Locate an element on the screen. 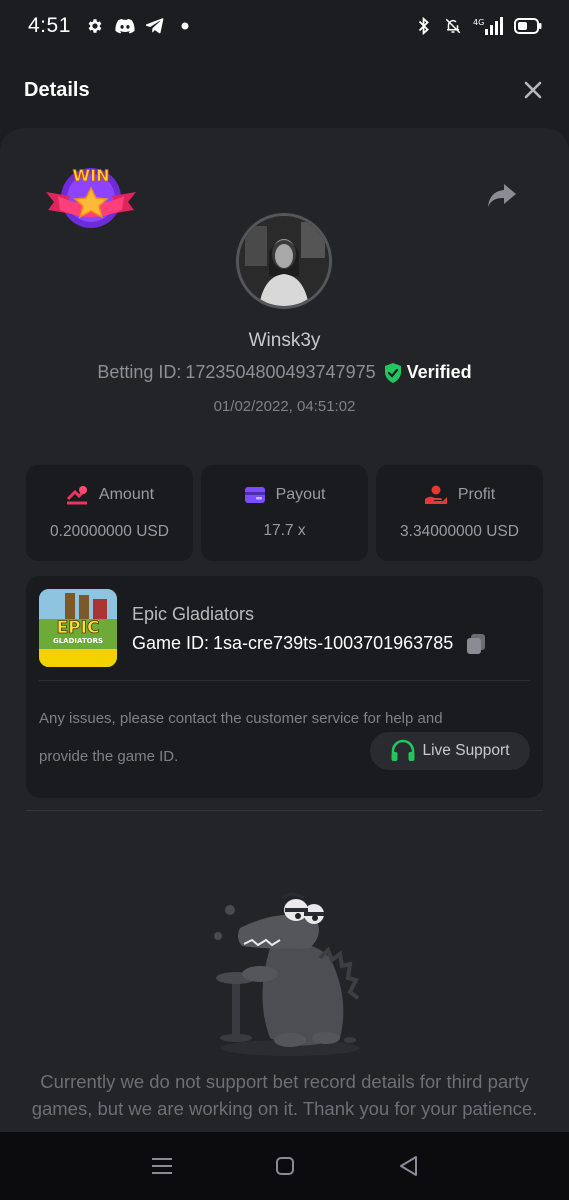 This screenshot has width=569, height=1200. game-thumbnail: EPIC GLADIATORS is located at coordinates (78, 628).